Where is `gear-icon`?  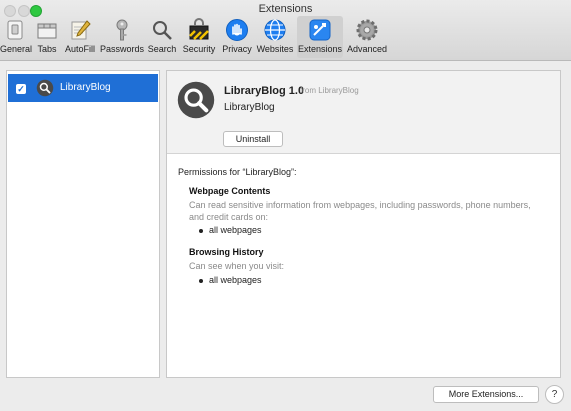
gear-icon is located at coordinates (367, 30).